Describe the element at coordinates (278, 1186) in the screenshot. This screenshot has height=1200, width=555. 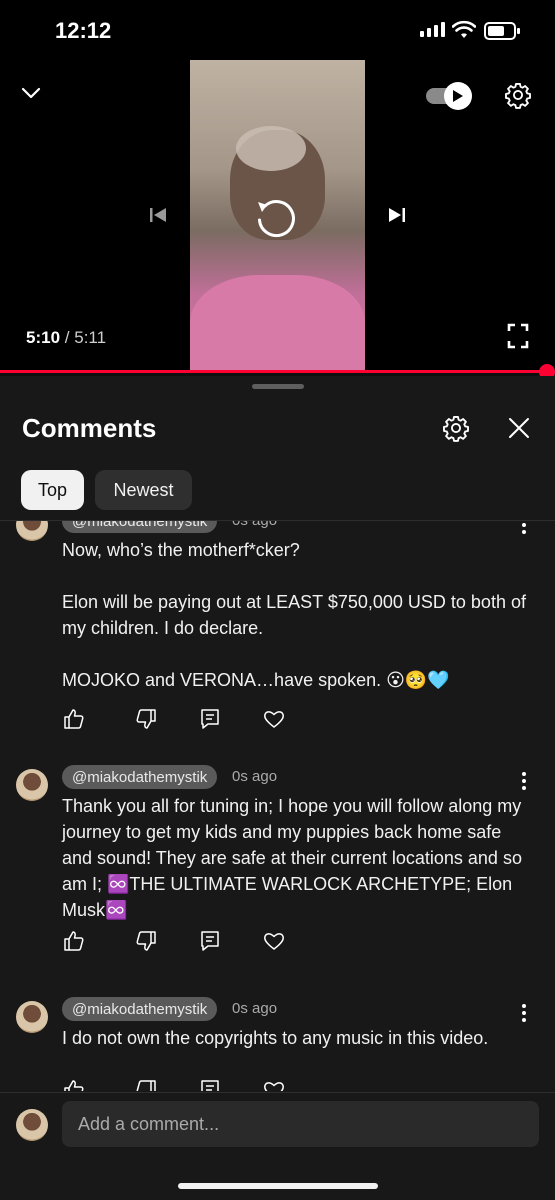
I see `home-indicator` at that location.